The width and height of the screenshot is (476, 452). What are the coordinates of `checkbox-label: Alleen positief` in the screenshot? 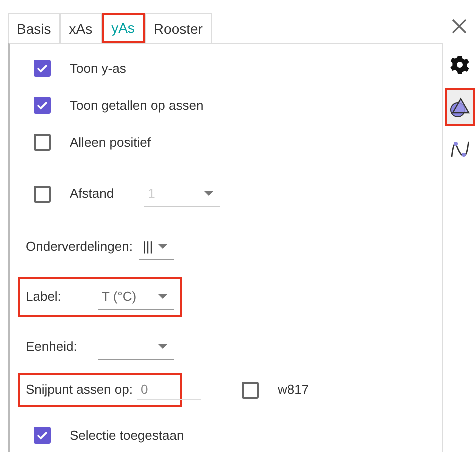 It's located at (110, 143).